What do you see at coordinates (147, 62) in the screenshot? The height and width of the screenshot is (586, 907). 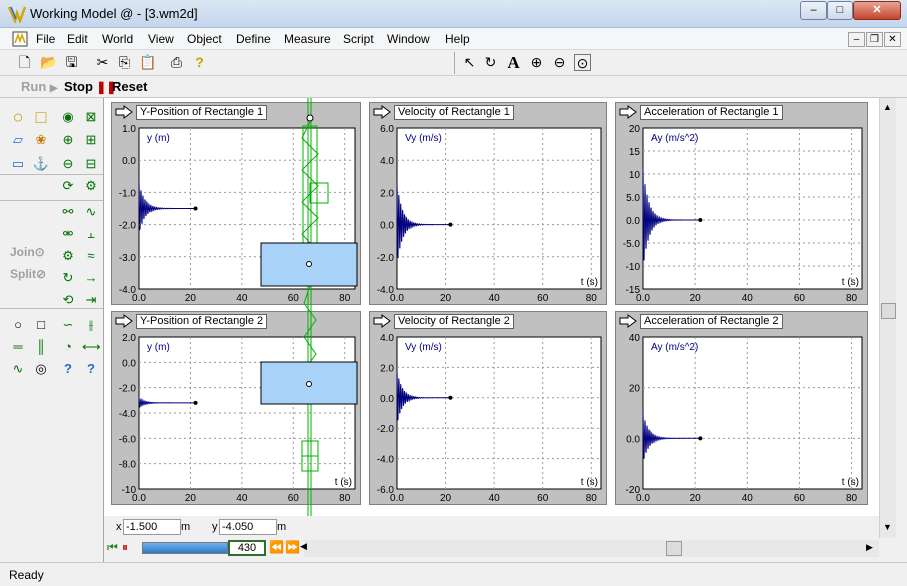 I see `paste-icon: 📋` at bounding box center [147, 62].